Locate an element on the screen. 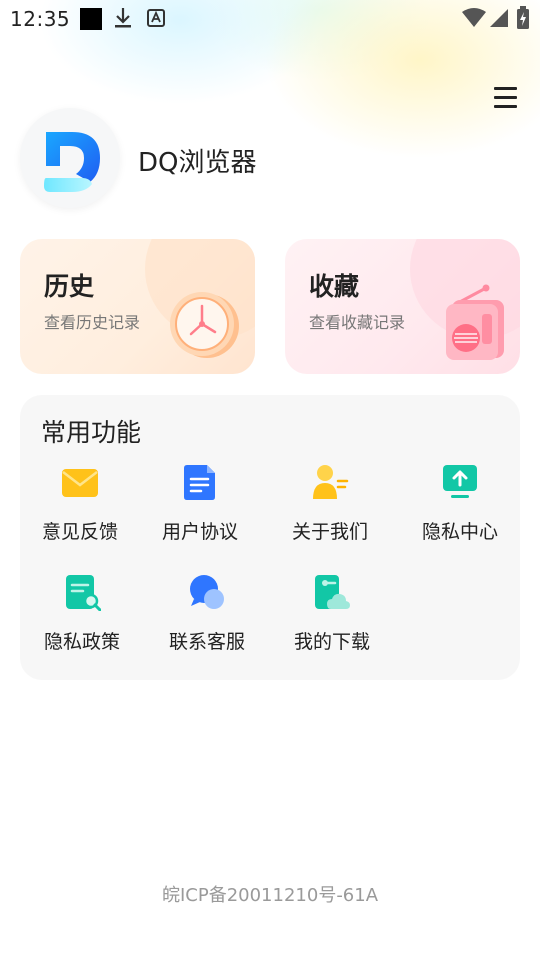  function-label: 用户协议 is located at coordinates (199, 532).